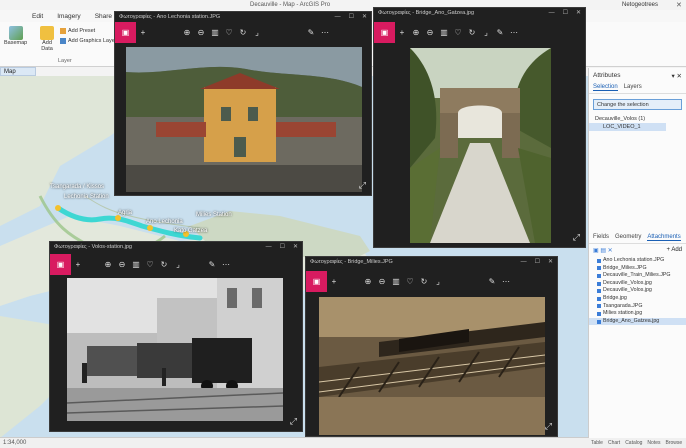  Describe the element at coordinates (47, 39) in the screenshot. I see `add-data-button: Add Data` at that location.